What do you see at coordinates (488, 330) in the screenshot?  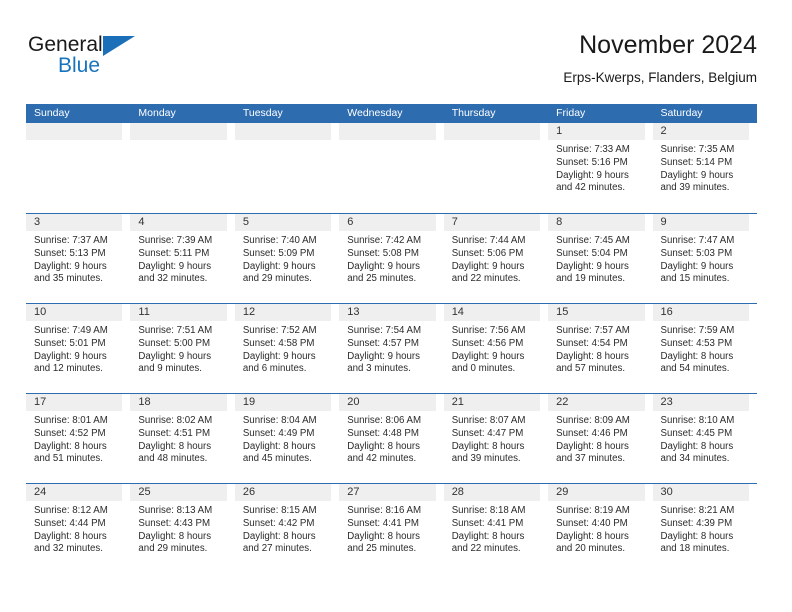 I see `sunrise-text: Sunrise: 7:56 AM` at bounding box center [488, 330].